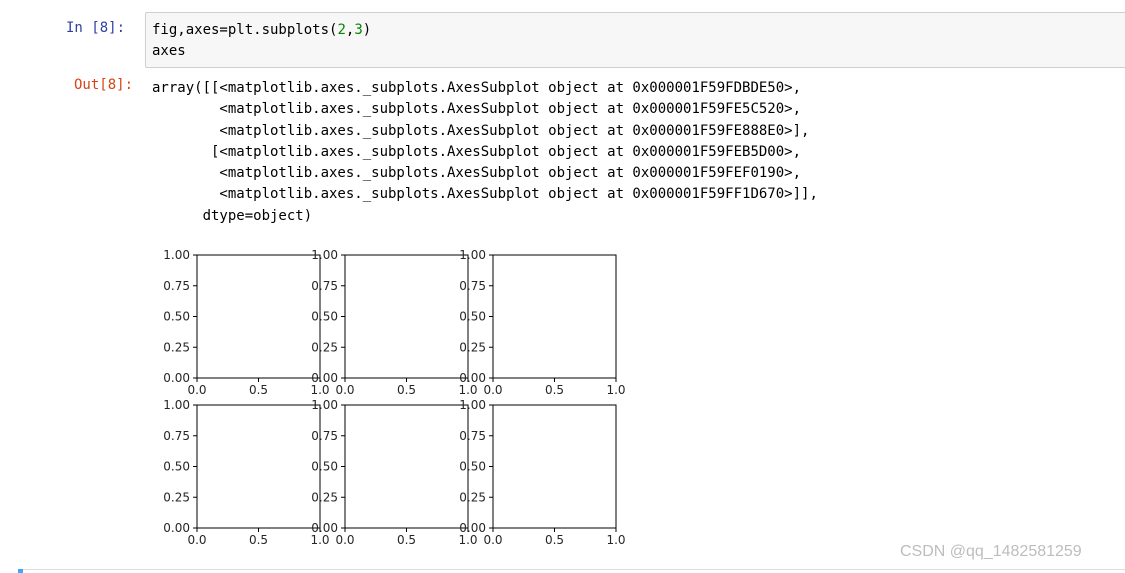 The width and height of the screenshot is (1125, 573). Describe the element at coordinates (358, 30) in the screenshot. I see `code-number: 3` at that location.